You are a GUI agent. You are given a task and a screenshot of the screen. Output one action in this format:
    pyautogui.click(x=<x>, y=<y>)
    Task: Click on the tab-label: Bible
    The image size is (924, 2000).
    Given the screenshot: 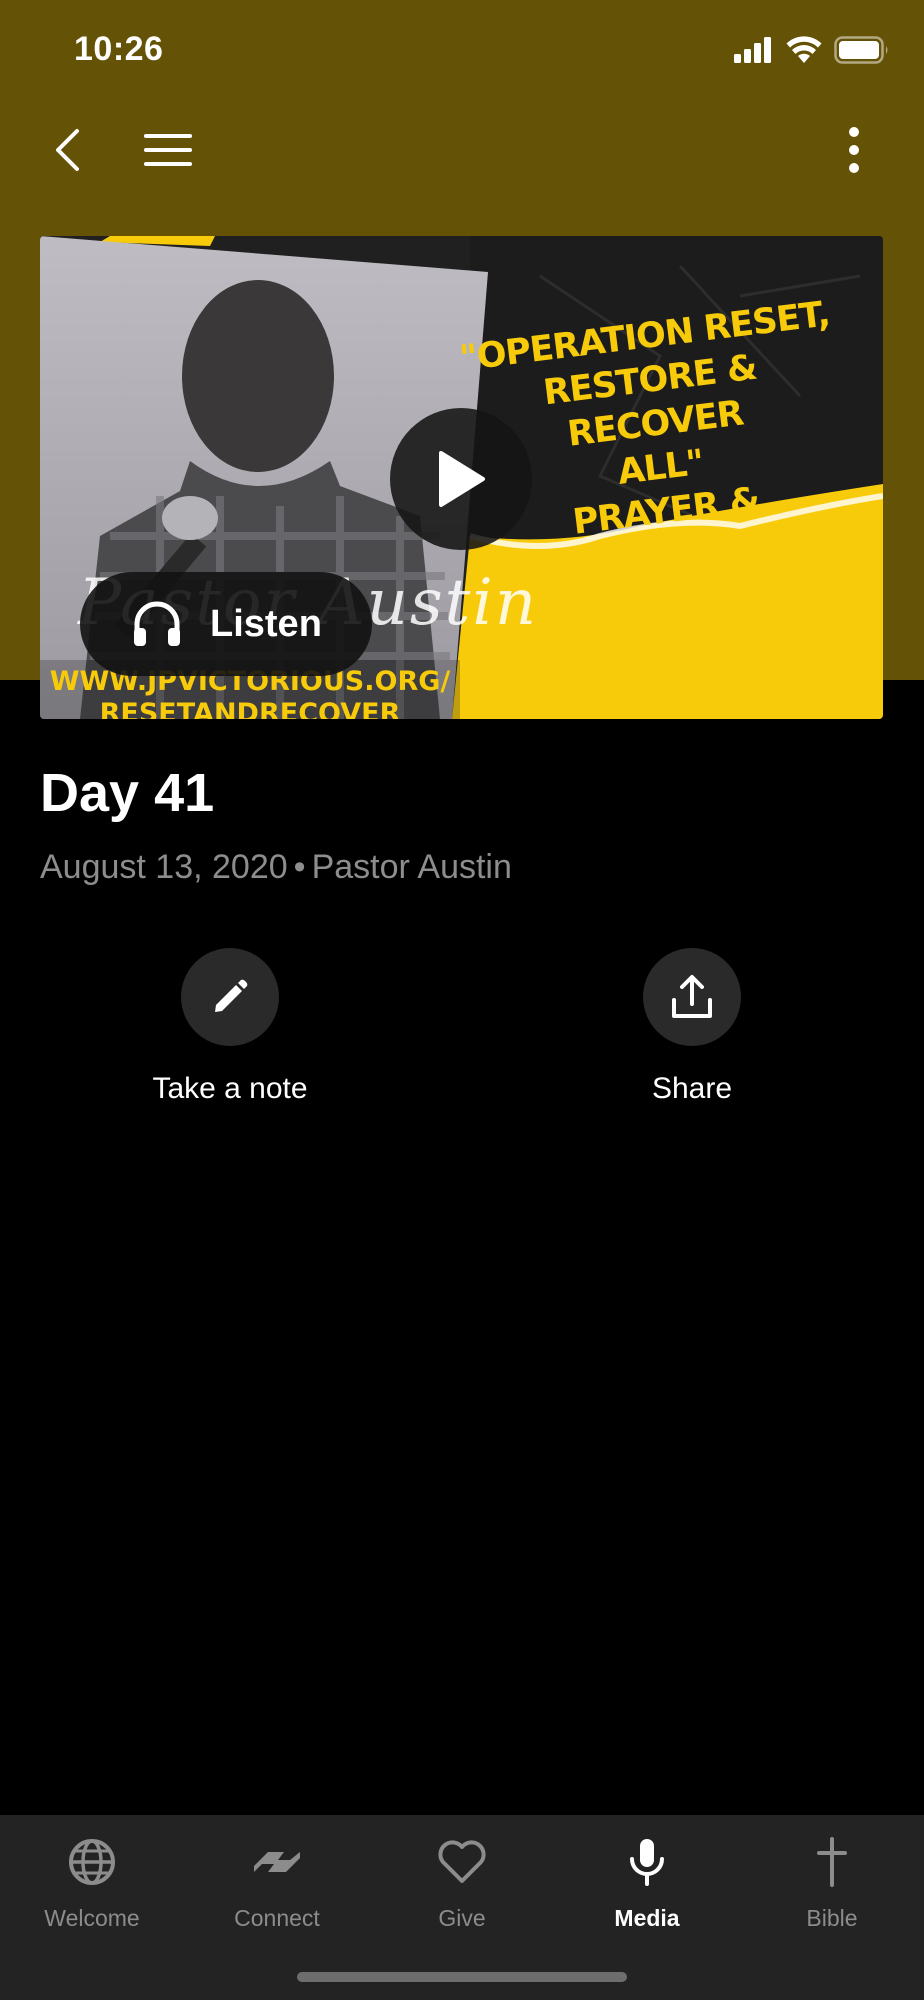 What is the action you would take?
    pyautogui.click(x=832, y=1918)
    